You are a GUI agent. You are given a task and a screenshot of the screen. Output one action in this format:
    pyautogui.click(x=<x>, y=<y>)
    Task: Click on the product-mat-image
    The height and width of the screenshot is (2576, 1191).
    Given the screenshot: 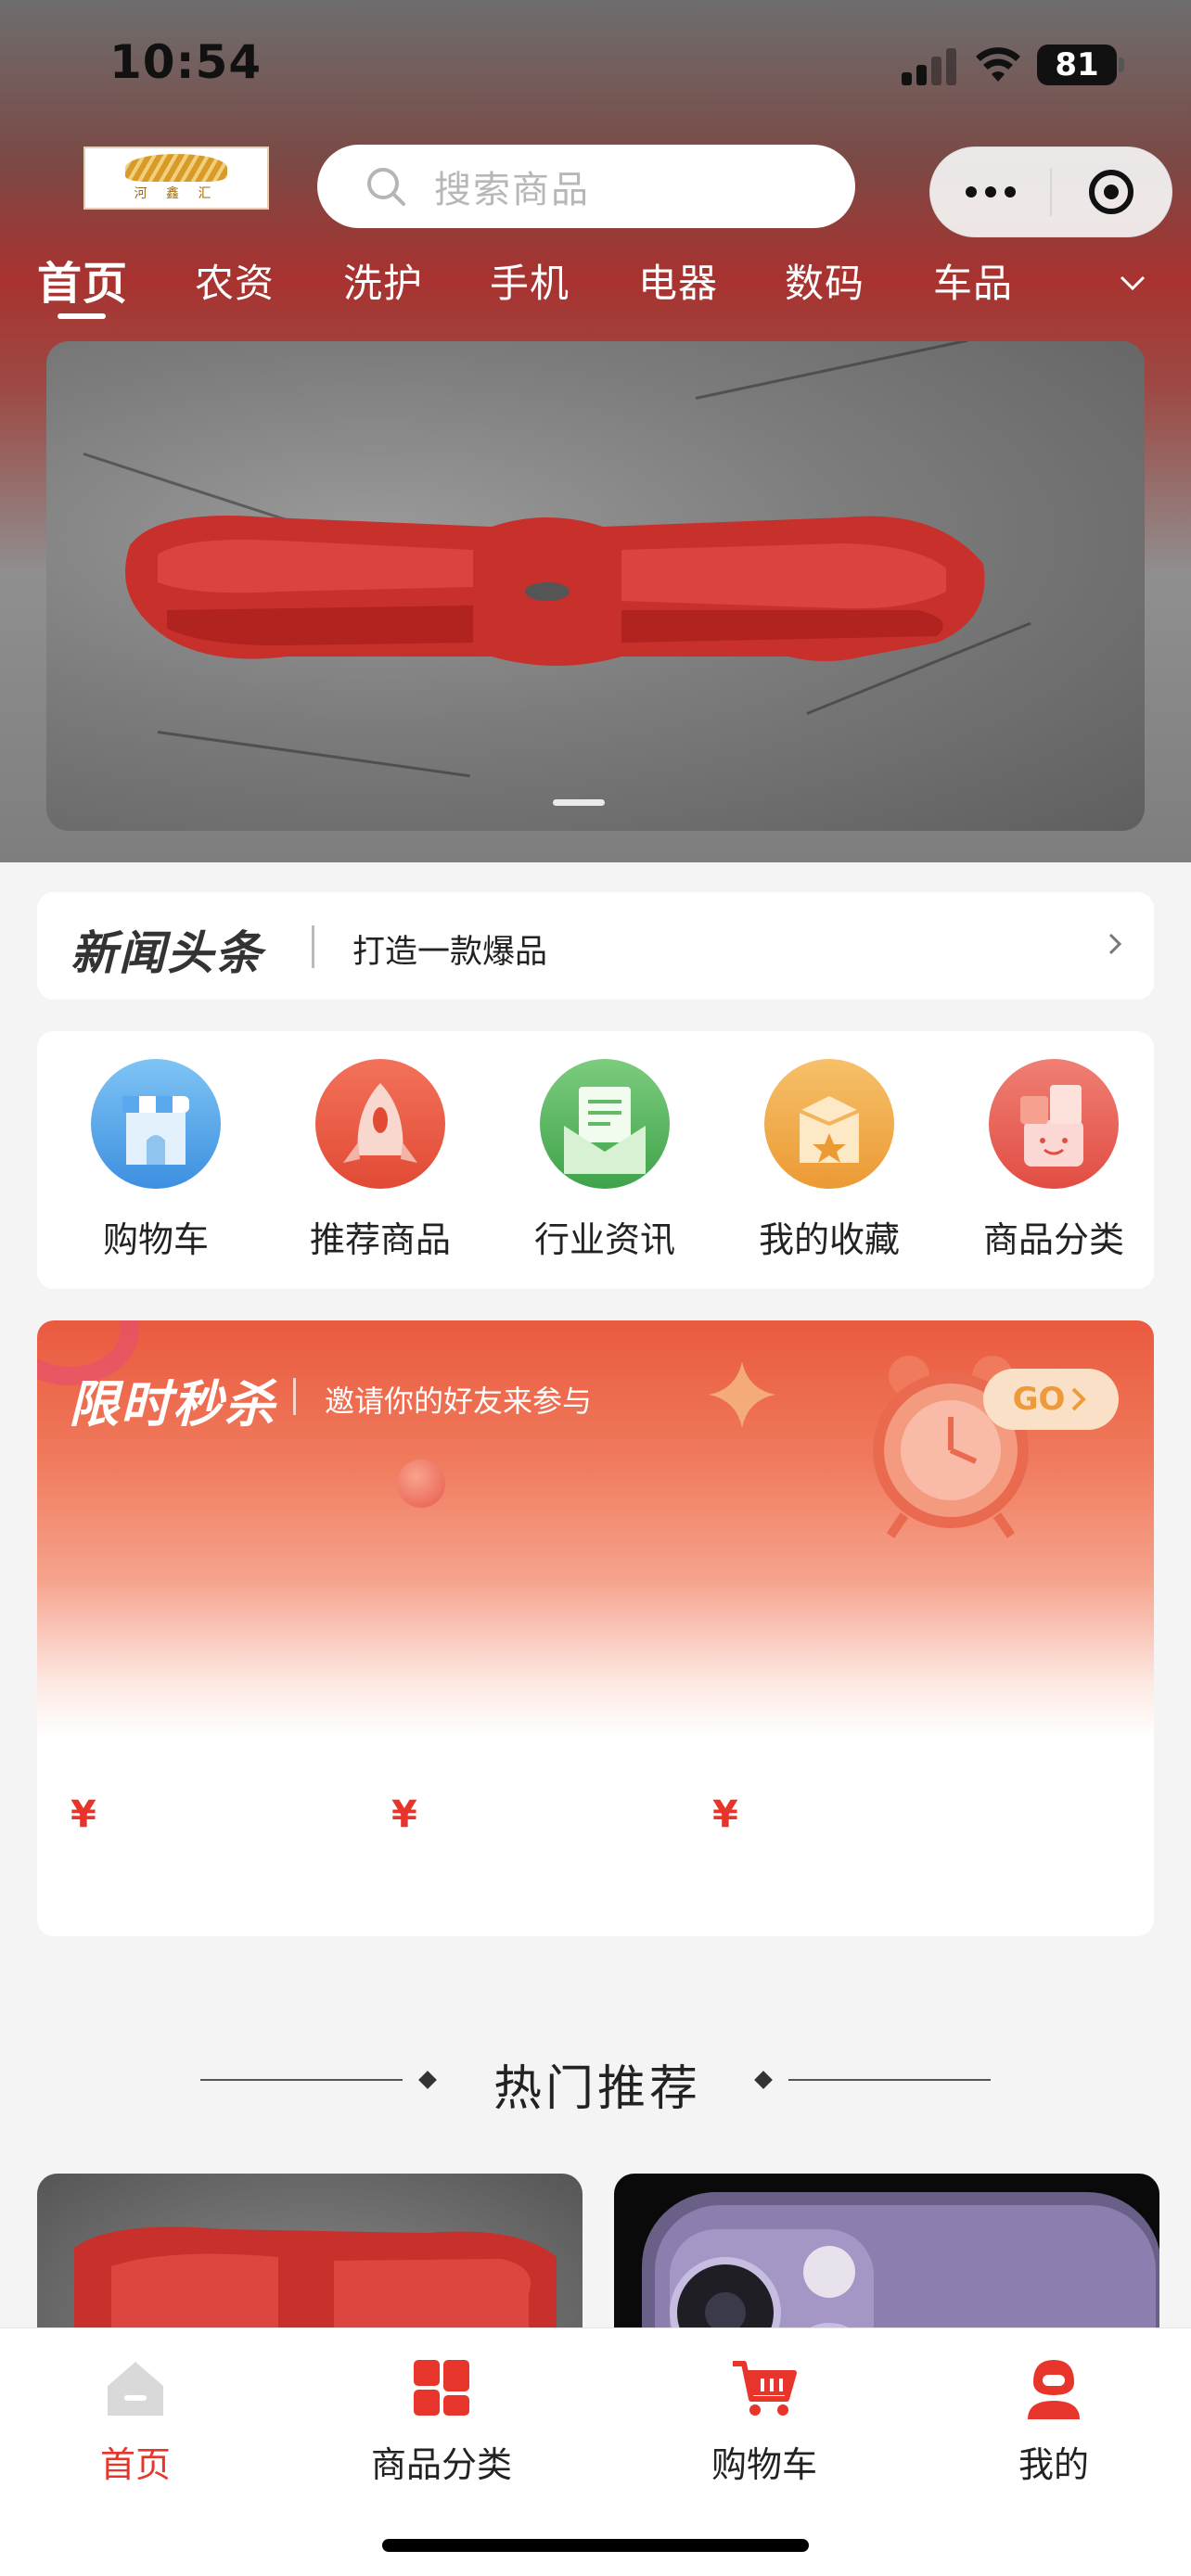 What is the action you would take?
    pyautogui.click(x=555, y=591)
    